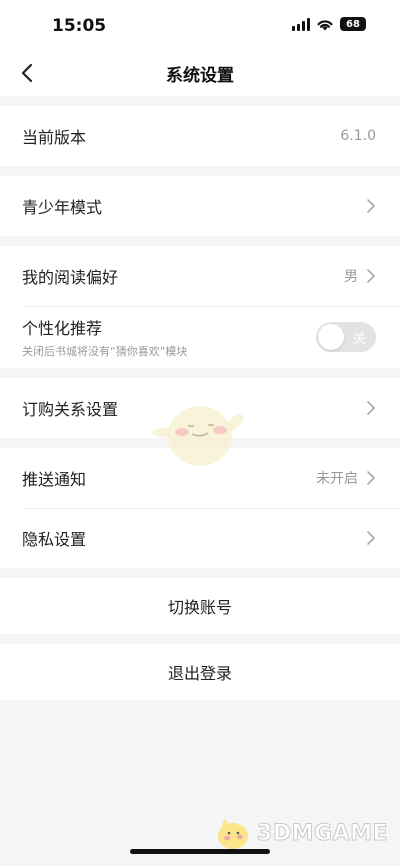 The image size is (400, 866). What do you see at coordinates (200, 25) in the screenshot?
I see `status-bar: 15:05 68` at bounding box center [200, 25].